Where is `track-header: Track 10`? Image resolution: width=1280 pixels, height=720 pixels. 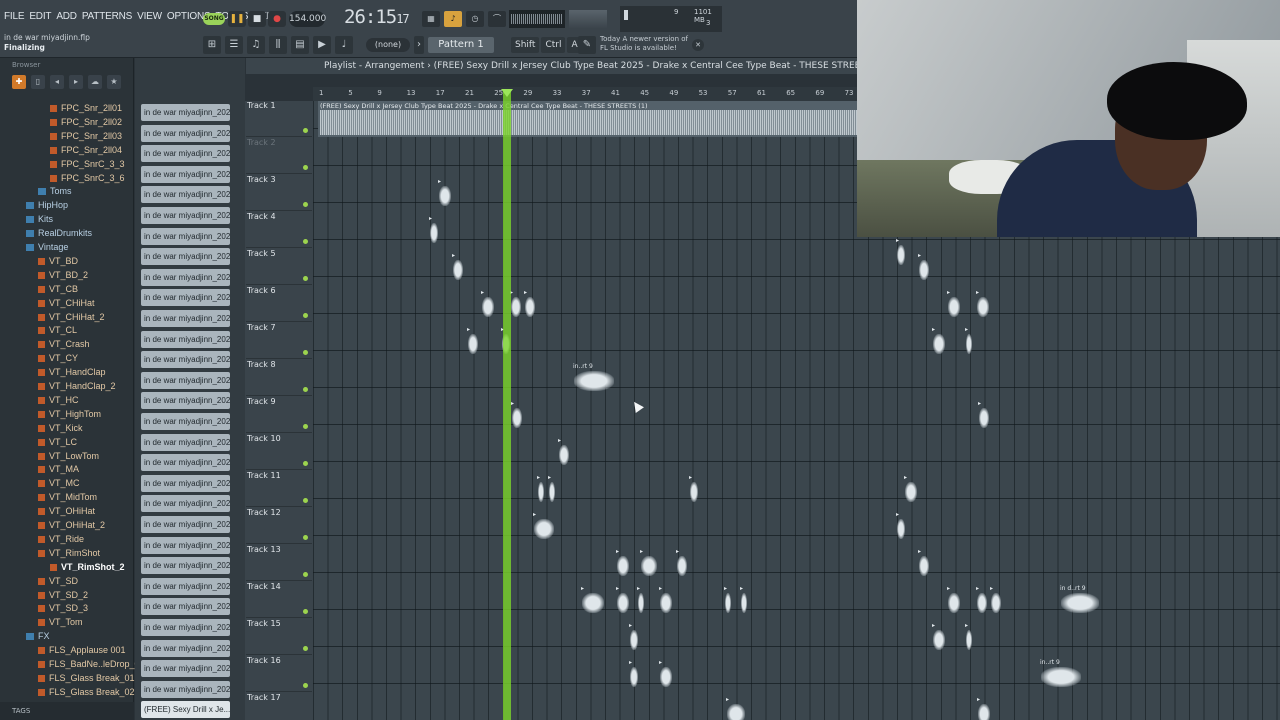 track-header: Track 10 is located at coordinates (279, 452).